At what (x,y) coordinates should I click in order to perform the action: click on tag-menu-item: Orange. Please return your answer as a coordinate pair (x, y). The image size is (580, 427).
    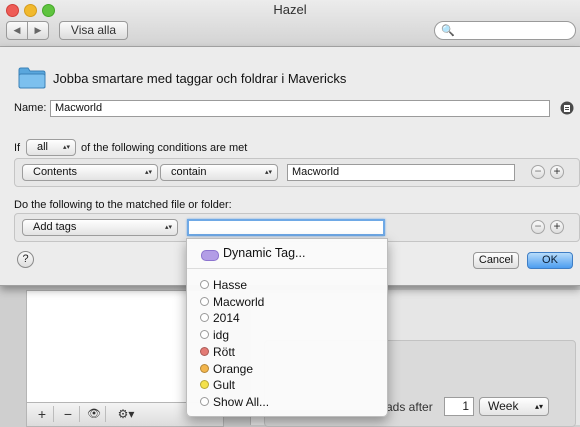
    Looking at the image, I should click on (287, 369).